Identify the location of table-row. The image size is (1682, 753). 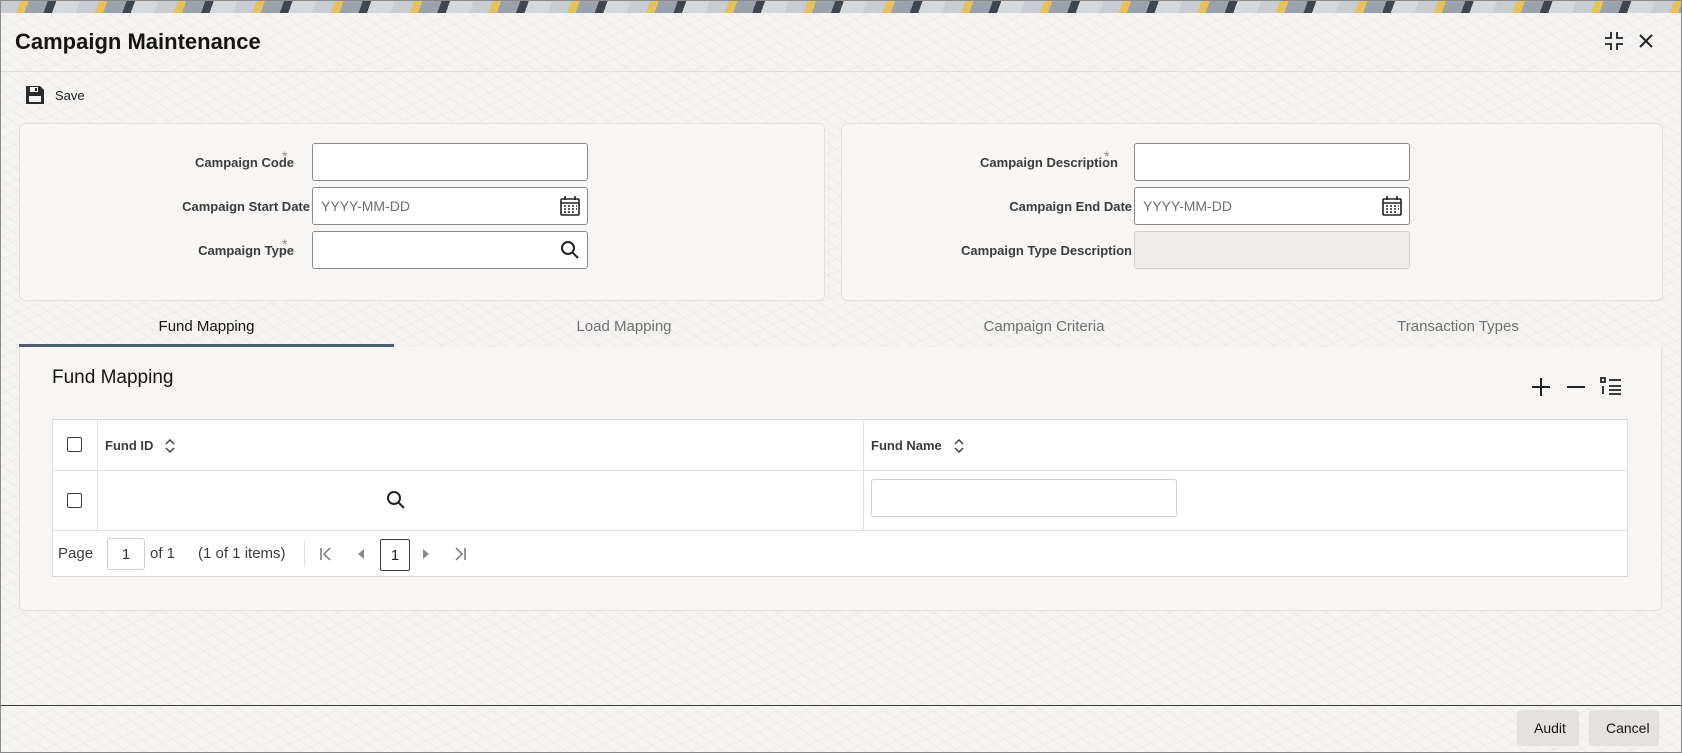
(840, 501).